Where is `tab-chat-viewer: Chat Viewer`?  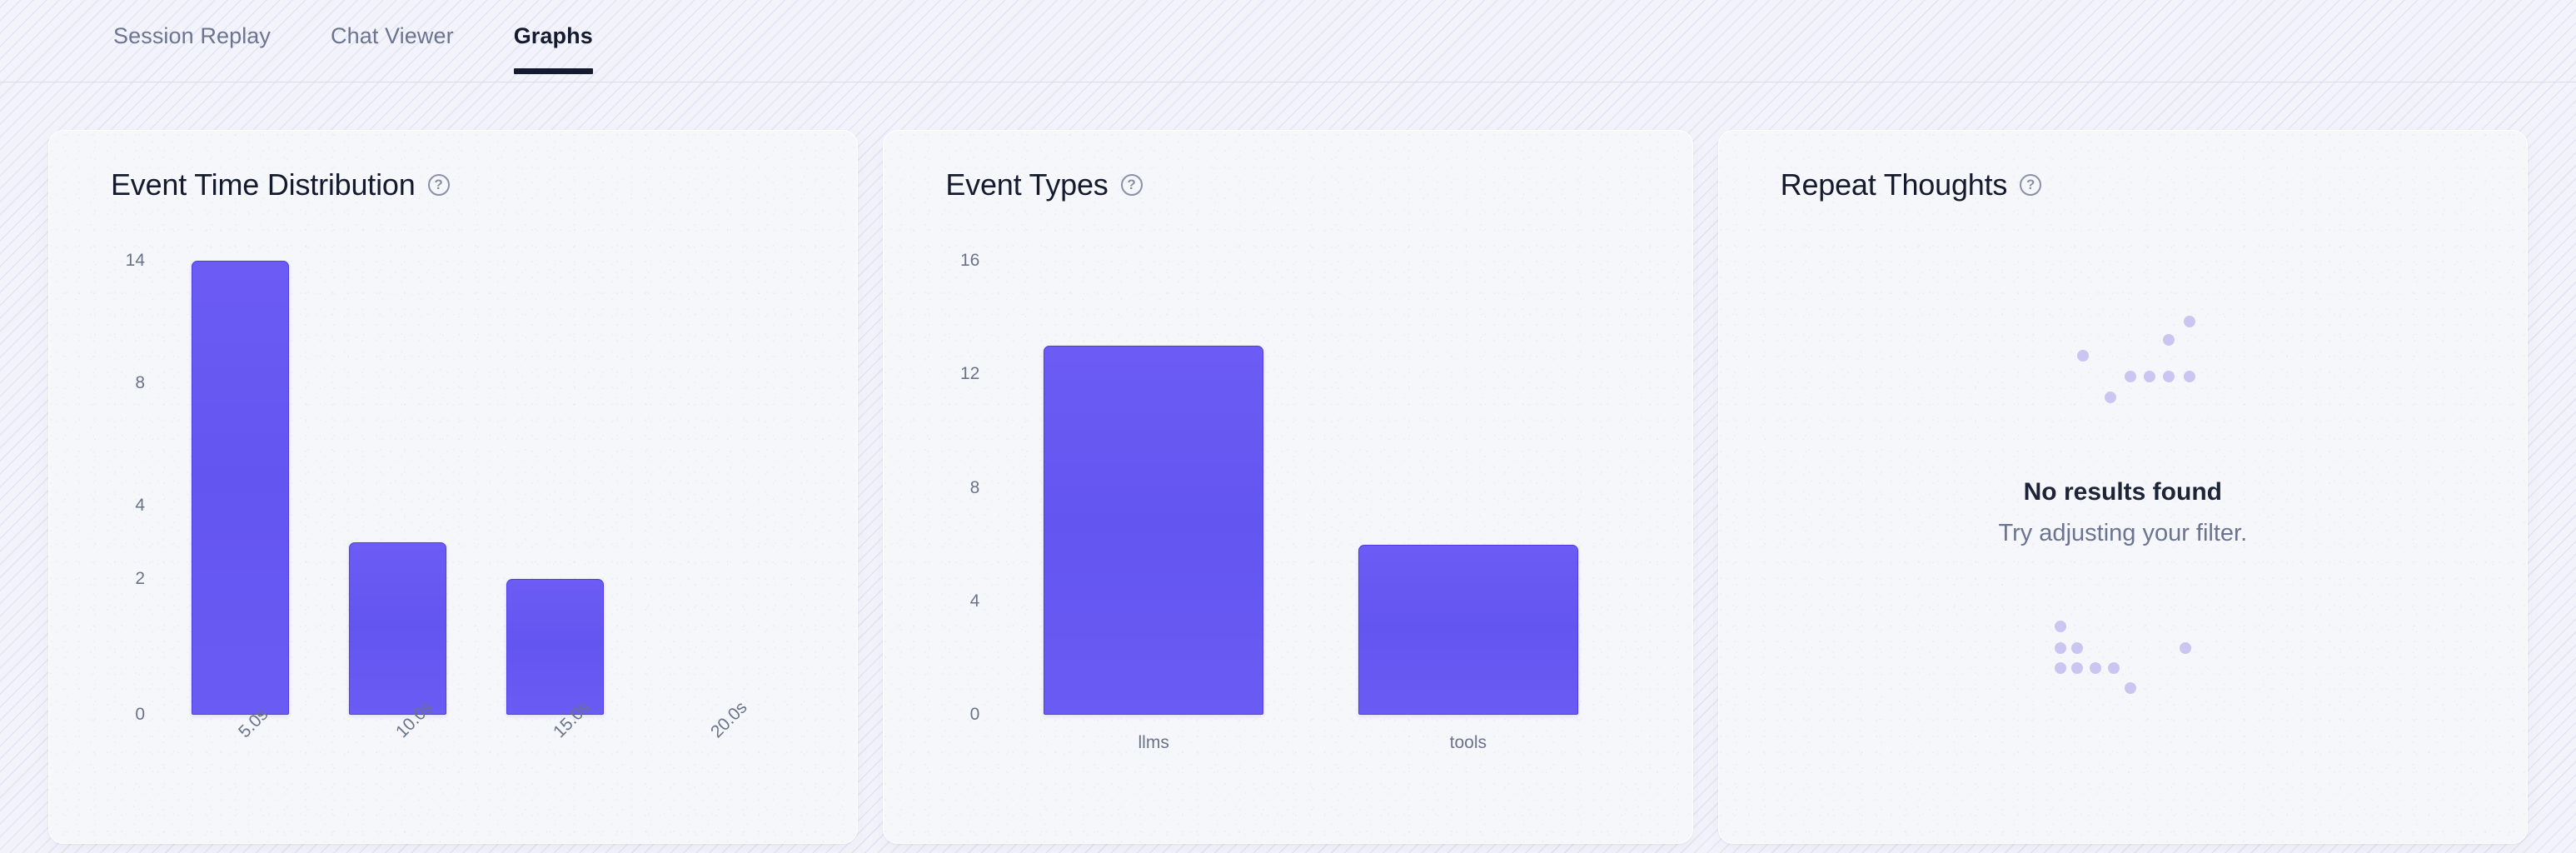
tab-chat-viewer: Chat Viewer is located at coordinates (392, 46).